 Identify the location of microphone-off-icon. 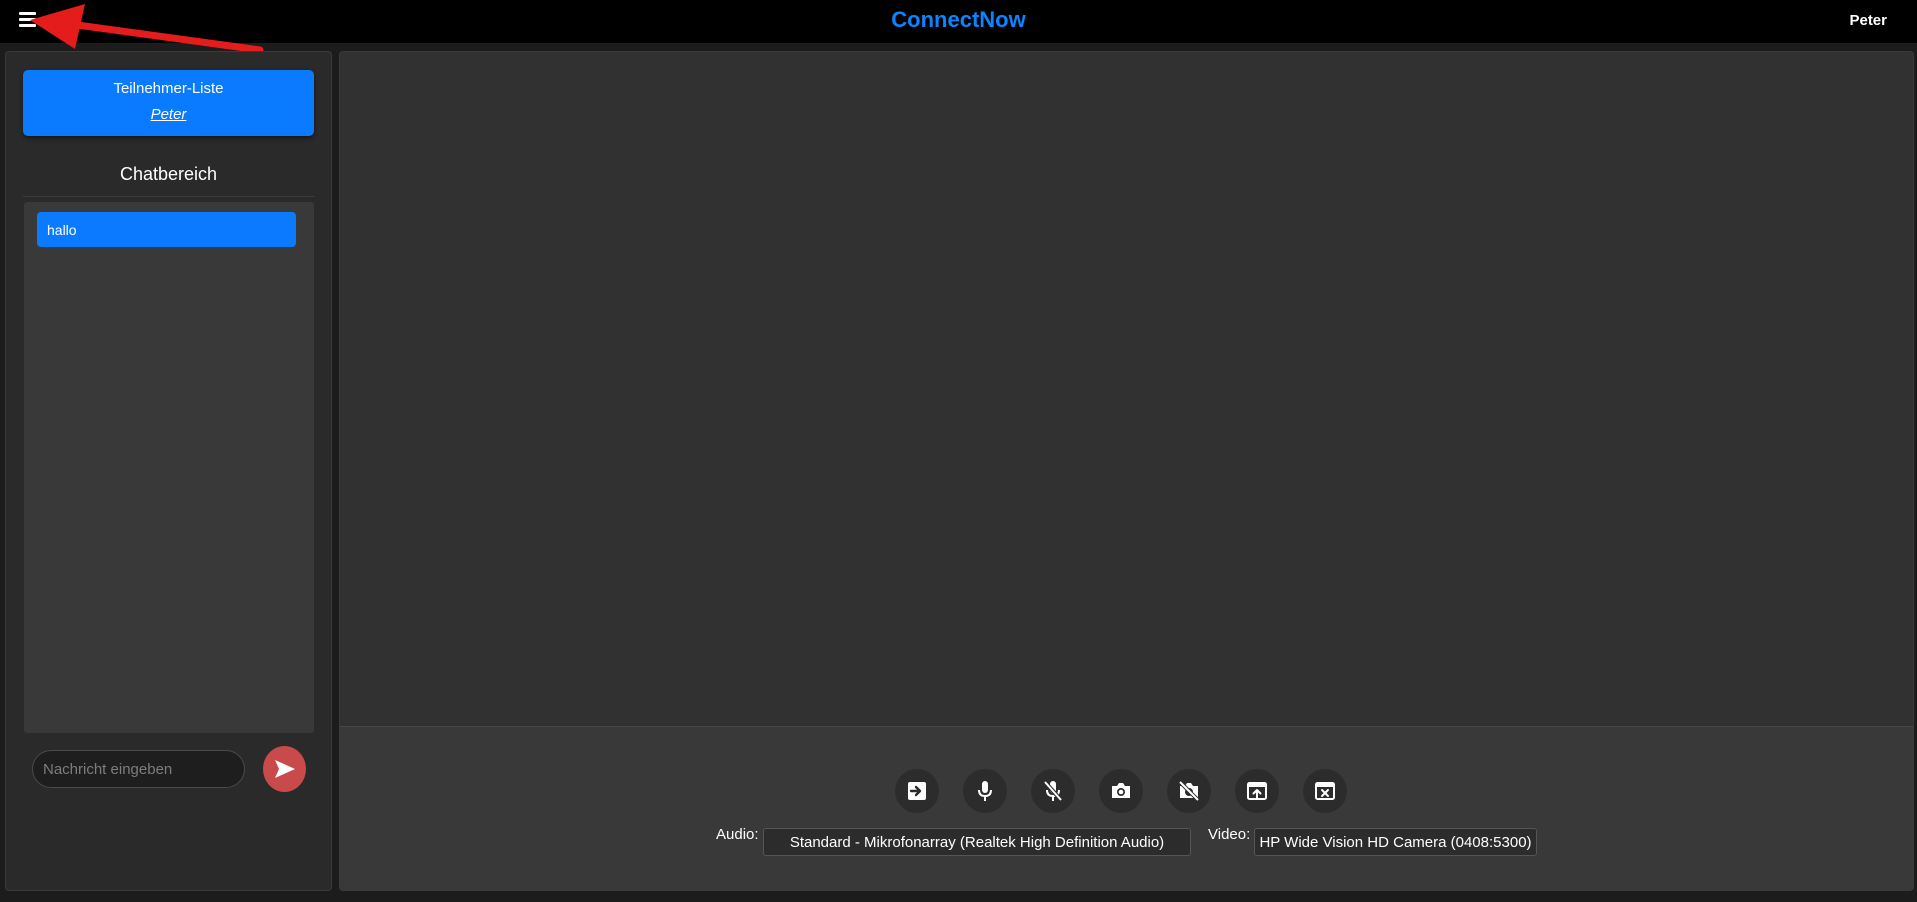
(1053, 791).